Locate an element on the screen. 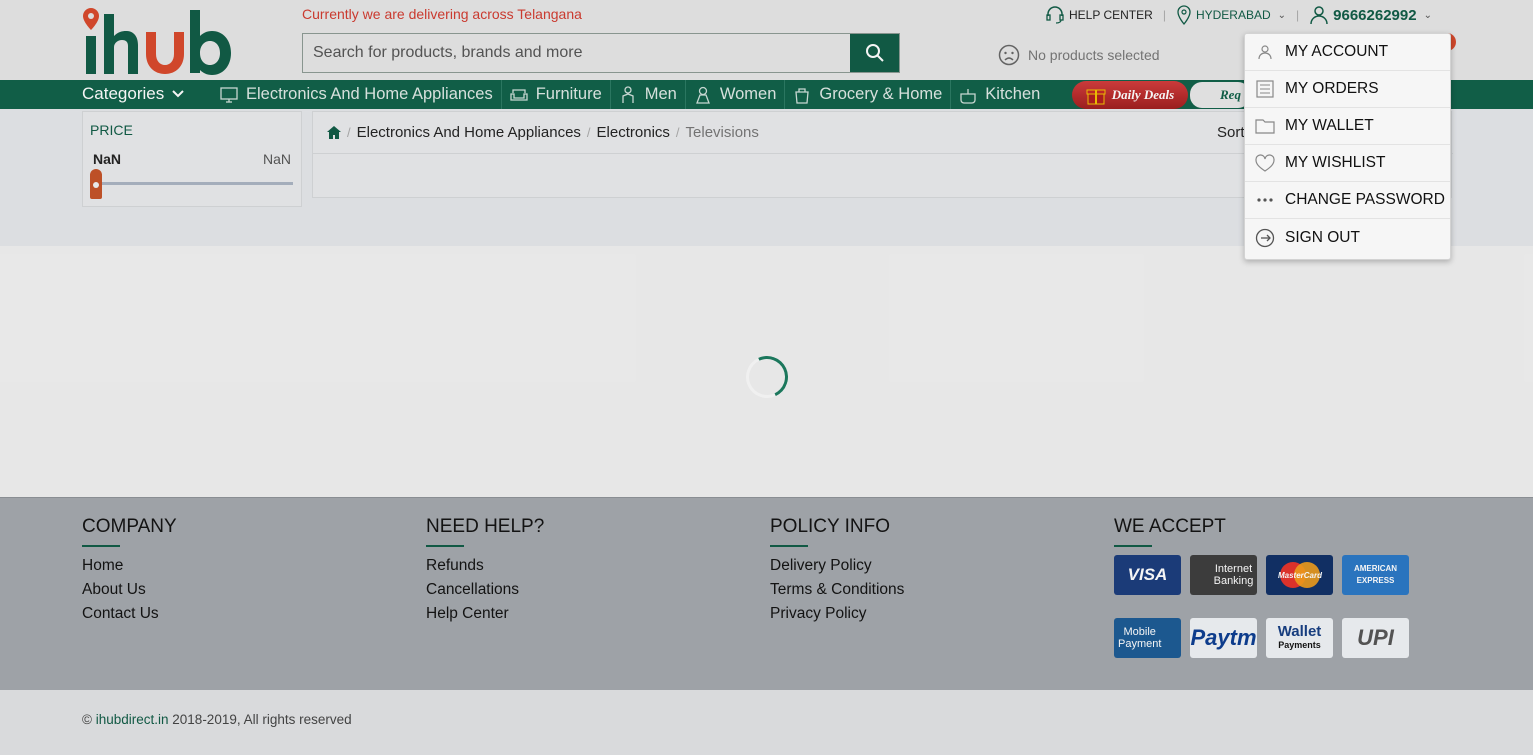 The height and width of the screenshot is (755, 1533). top-links: HELP CENTER | HYDERABAD ⌄ | 9666262992 ⌄ is located at coordinates (1238, 15).